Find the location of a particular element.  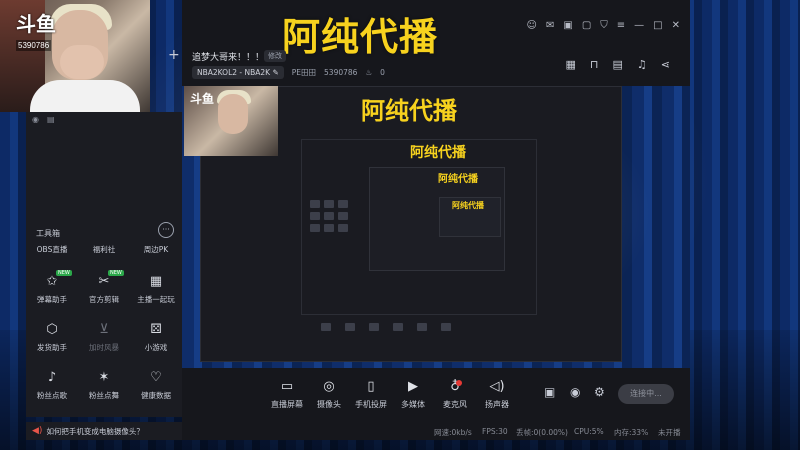

heat-count: 0 is located at coordinates (382, 72).